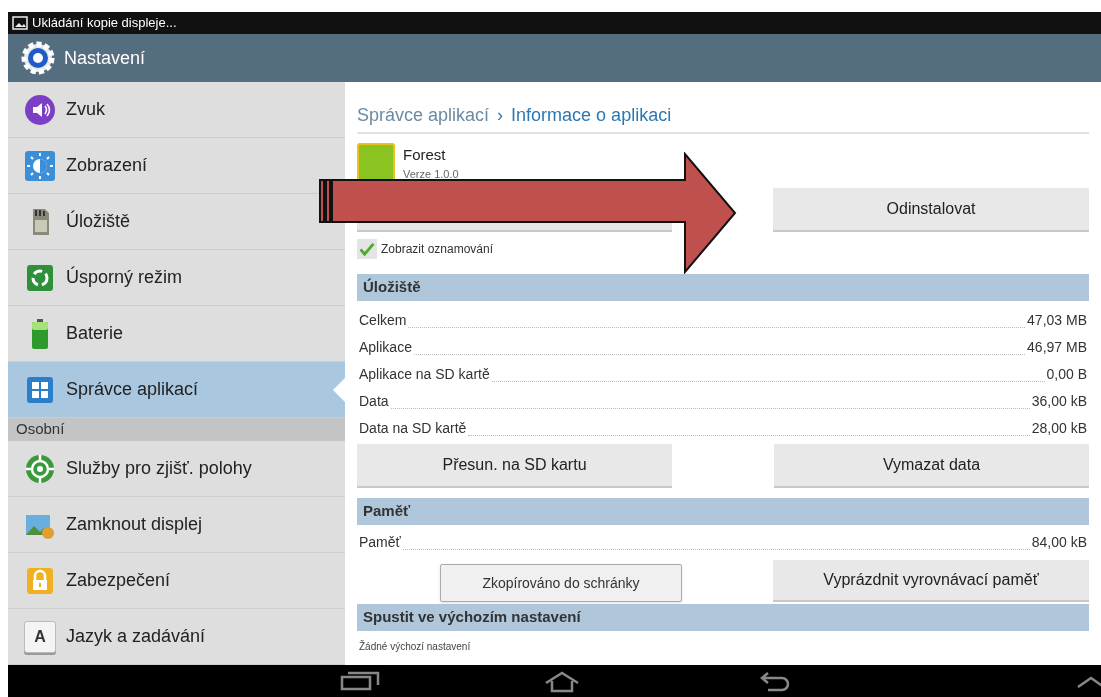 The image size is (1101, 697). What do you see at coordinates (40, 636) in the screenshot?
I see `keyboard-key-icon: A` at bounding box center [40, 636].